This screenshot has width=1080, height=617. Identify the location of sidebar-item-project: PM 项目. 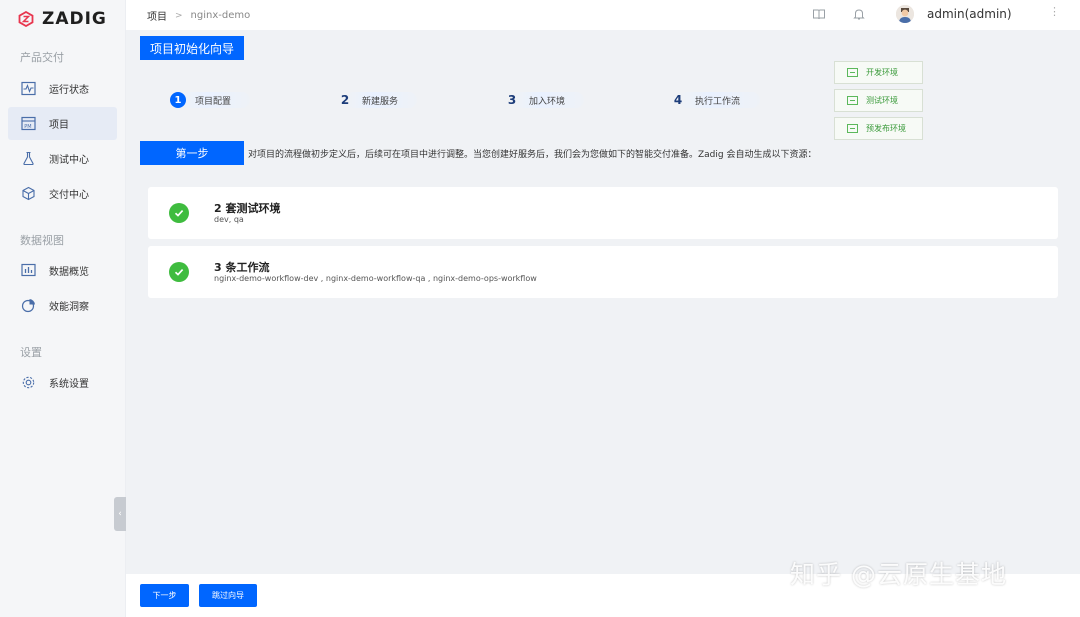
(62, 123).